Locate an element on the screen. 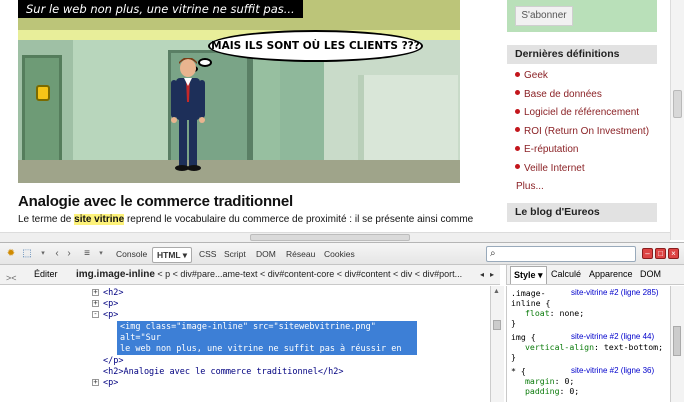 The width and height of the screenshot is (684, 402). page-horizontal-scrollbar is located at coordinates (335, 237).